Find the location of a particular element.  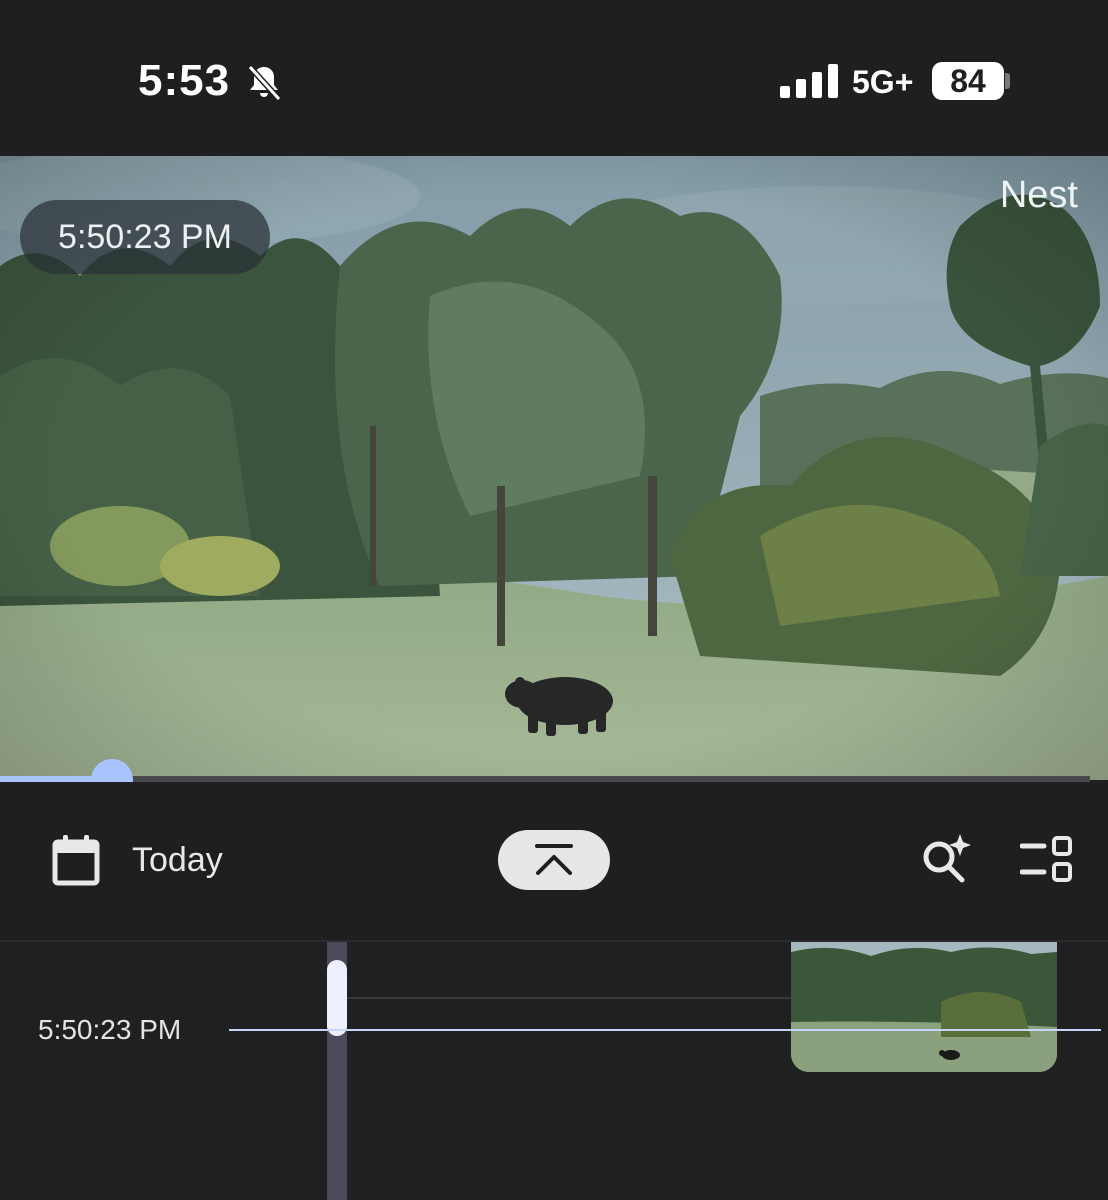

status-bar: 5:53 5G+ 84 is located at coordinates (554, 78).